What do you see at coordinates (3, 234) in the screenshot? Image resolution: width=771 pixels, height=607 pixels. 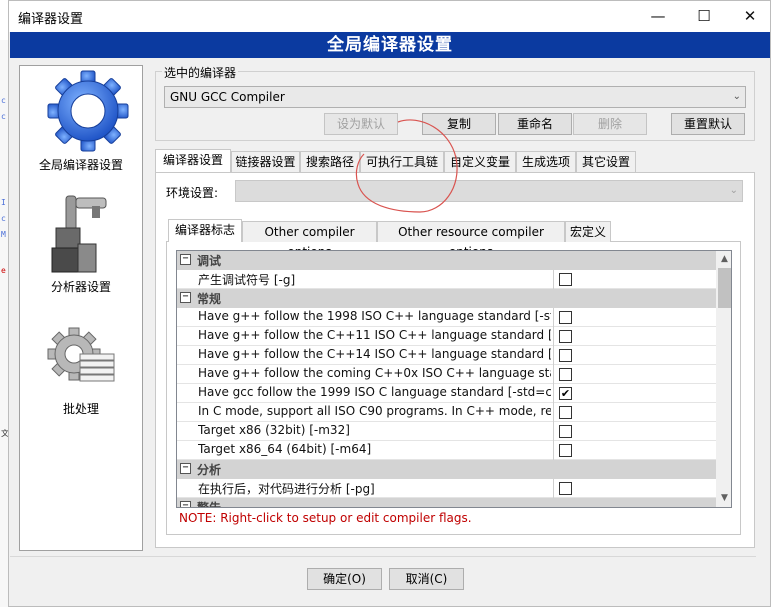 I see `editor-fragment: M` at bounding box center [3, 234].